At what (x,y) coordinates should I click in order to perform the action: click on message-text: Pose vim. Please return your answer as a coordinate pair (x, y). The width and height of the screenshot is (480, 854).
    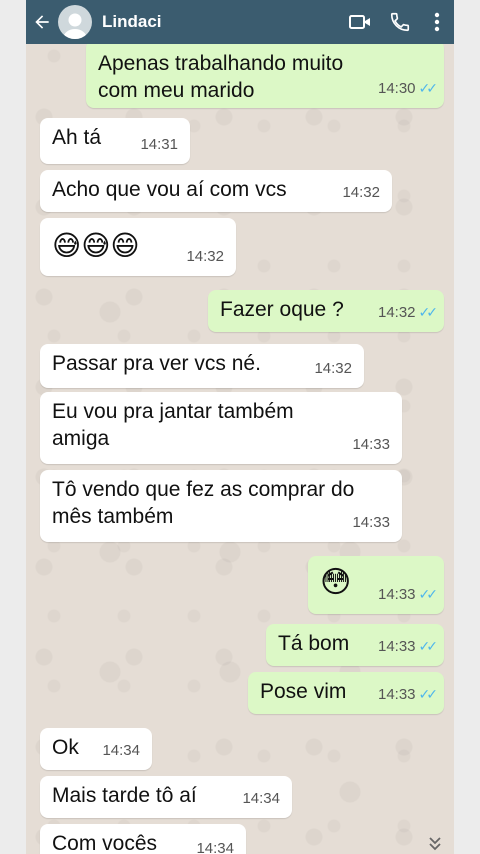
    Looking at the image, I should click on (303, 691).